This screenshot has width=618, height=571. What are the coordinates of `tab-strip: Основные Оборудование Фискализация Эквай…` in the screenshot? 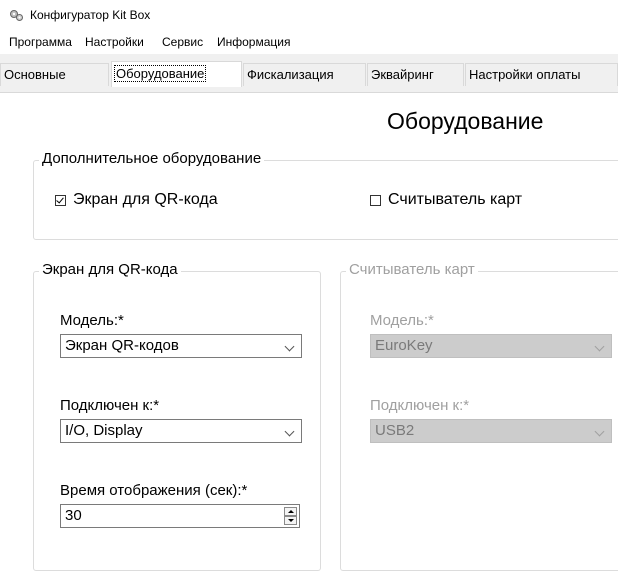 It's located at (309, 73).